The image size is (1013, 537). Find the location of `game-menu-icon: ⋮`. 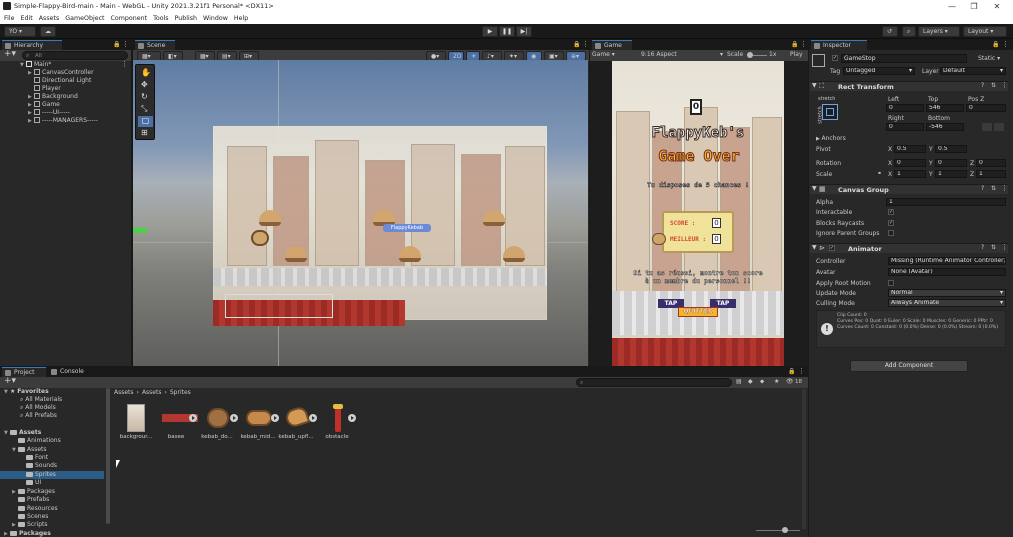

game-menu-icon: ⋮ is located at coordinates (803, 44).